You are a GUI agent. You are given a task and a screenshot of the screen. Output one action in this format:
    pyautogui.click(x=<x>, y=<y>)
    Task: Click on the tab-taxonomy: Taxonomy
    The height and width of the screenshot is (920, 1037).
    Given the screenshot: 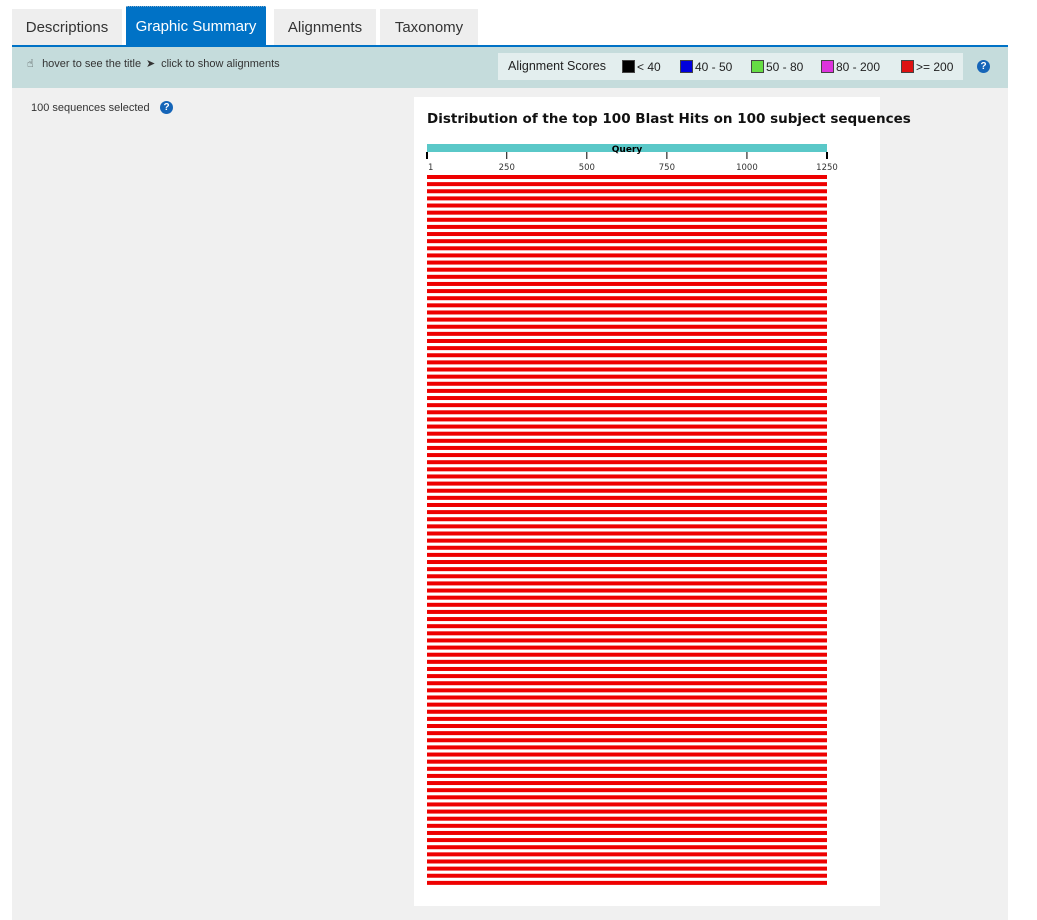 What is the action you would take?
    pyautogui.click(x=429, y=27)
    